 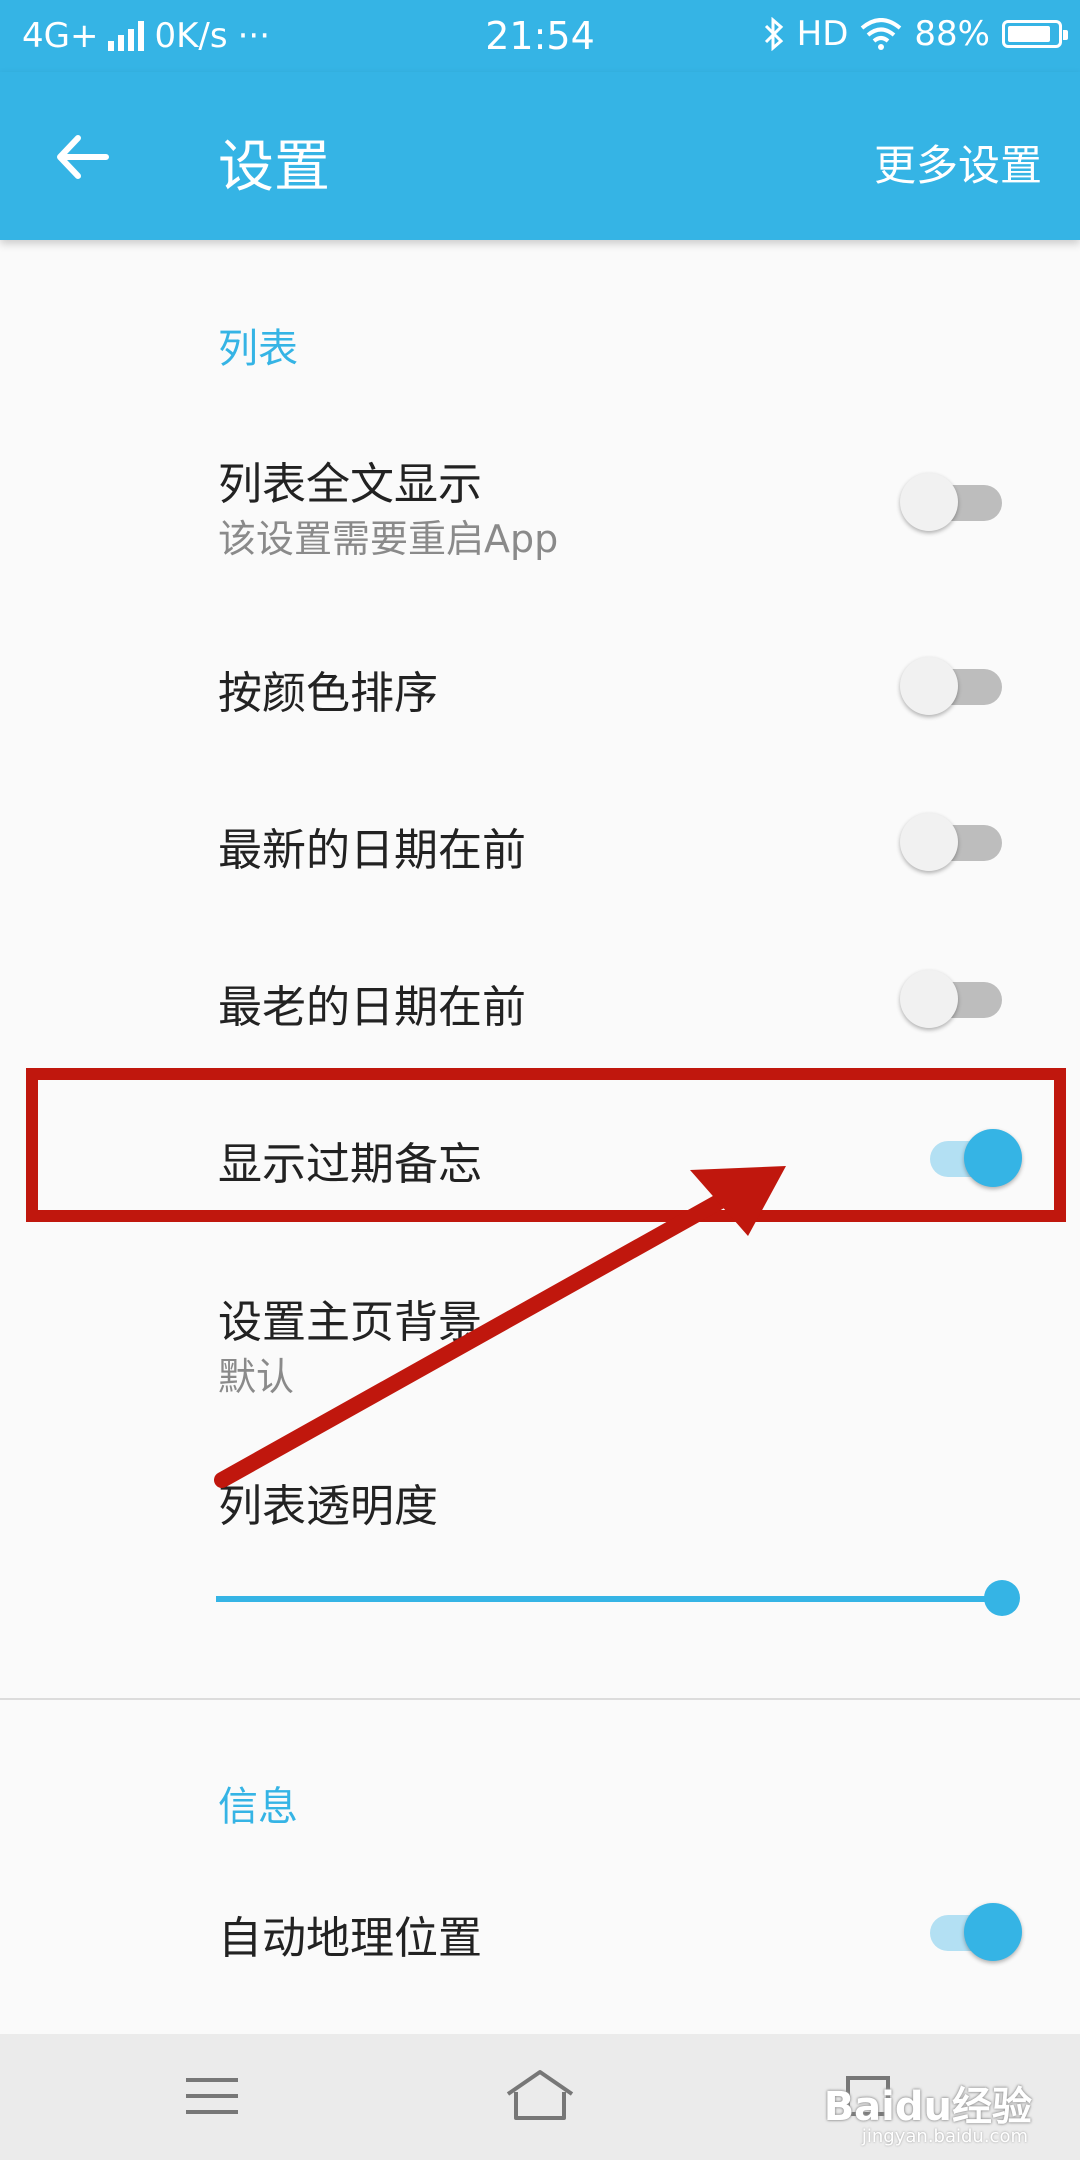 I want to click on battery-percent: 88%, so click(x=952, y=34).